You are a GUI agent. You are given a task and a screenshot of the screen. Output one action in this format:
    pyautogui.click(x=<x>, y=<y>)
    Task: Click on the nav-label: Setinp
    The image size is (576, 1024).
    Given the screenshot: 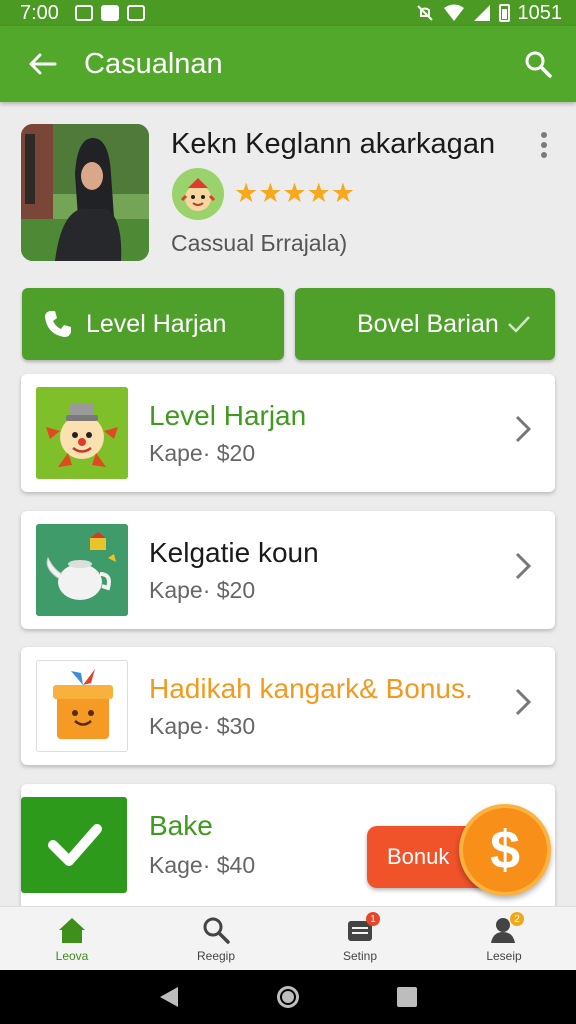 What is the action you would take?
    pyautogui.click(x=360, y=956)
    